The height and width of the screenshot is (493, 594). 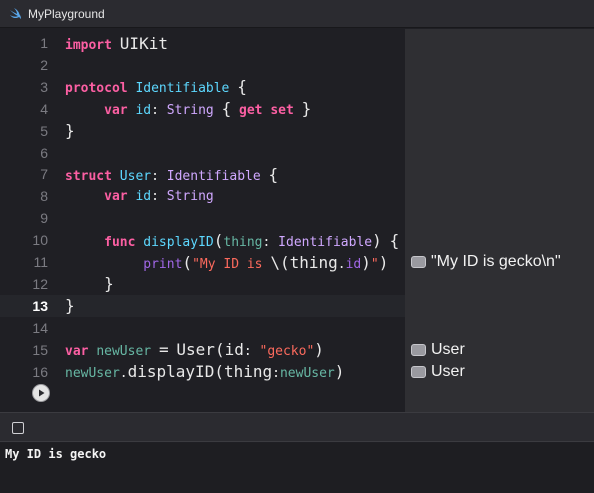 I want to click on code-line: 9, so click(x=202, y=218).